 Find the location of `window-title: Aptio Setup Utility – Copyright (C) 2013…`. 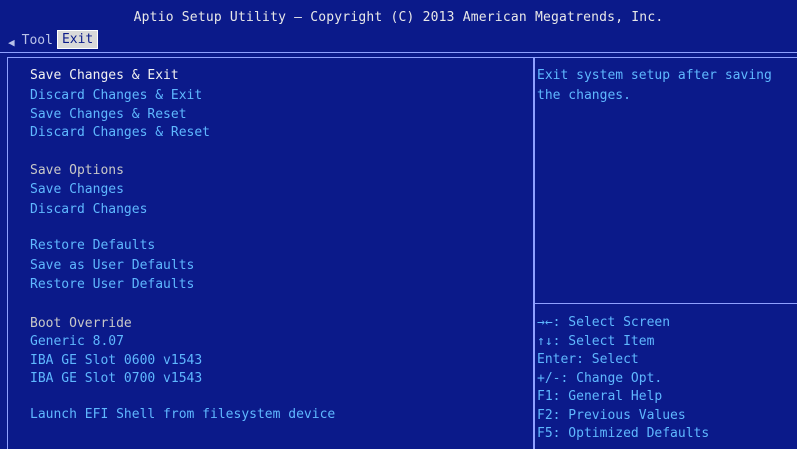

window-title: Aptio Setup Utility – Copyright (C) 2013… is located at coordinates (398, 17).